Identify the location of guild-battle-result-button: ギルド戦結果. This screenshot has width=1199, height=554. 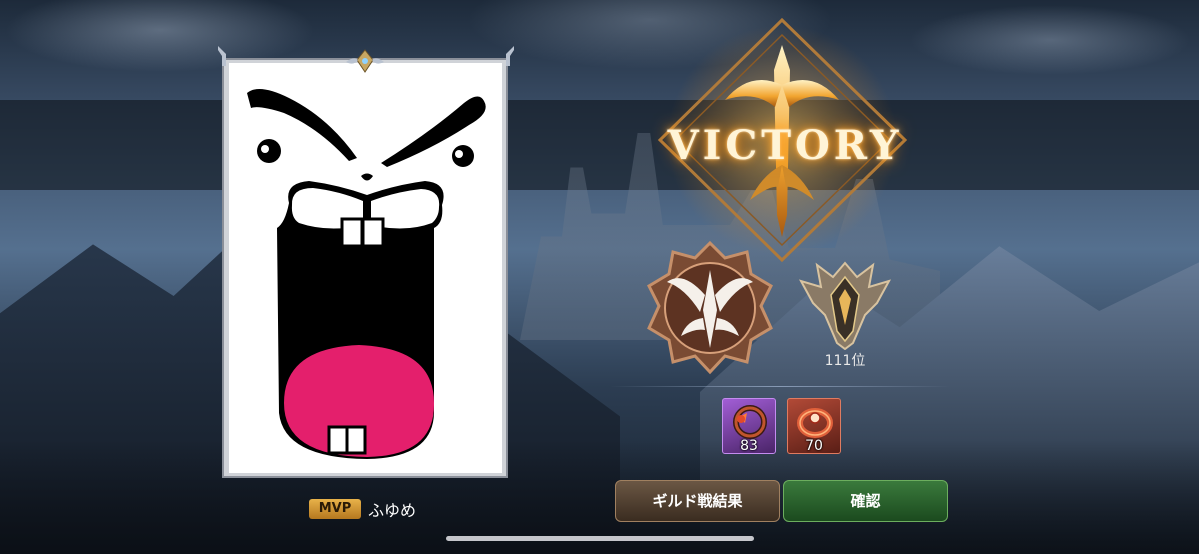
(697, 501).